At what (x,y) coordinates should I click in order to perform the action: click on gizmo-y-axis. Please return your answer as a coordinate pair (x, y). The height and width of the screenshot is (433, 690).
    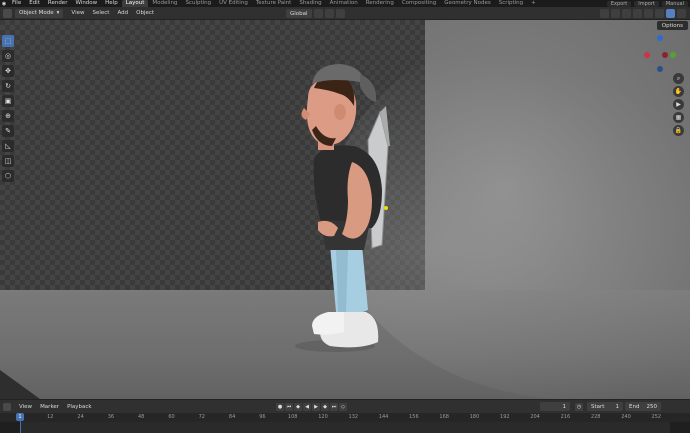
    Looking at the image, I should click on (673, 55).